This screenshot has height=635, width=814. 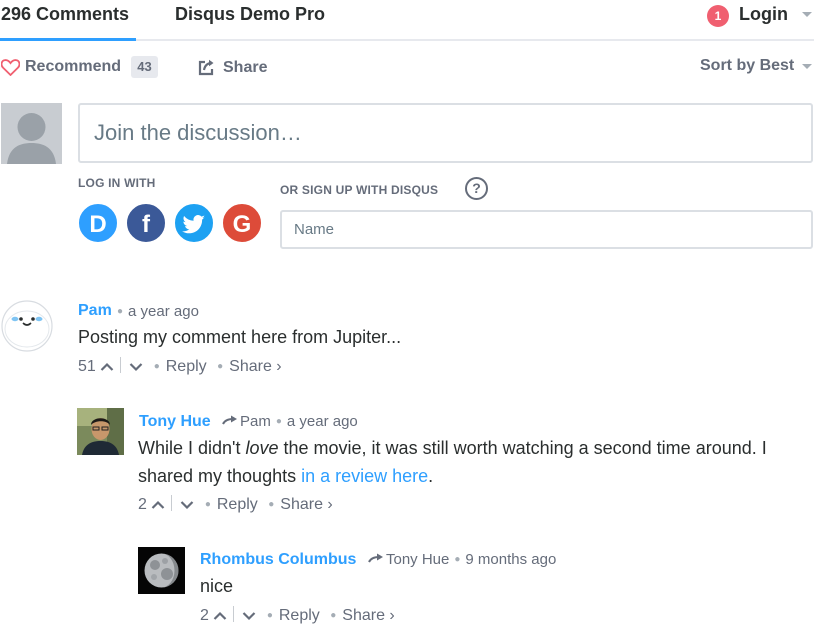 What do you see at coordinates (192, 448) in the screenshot?
I see `comment-text: While I didn't` at bounding box center [192, 448].